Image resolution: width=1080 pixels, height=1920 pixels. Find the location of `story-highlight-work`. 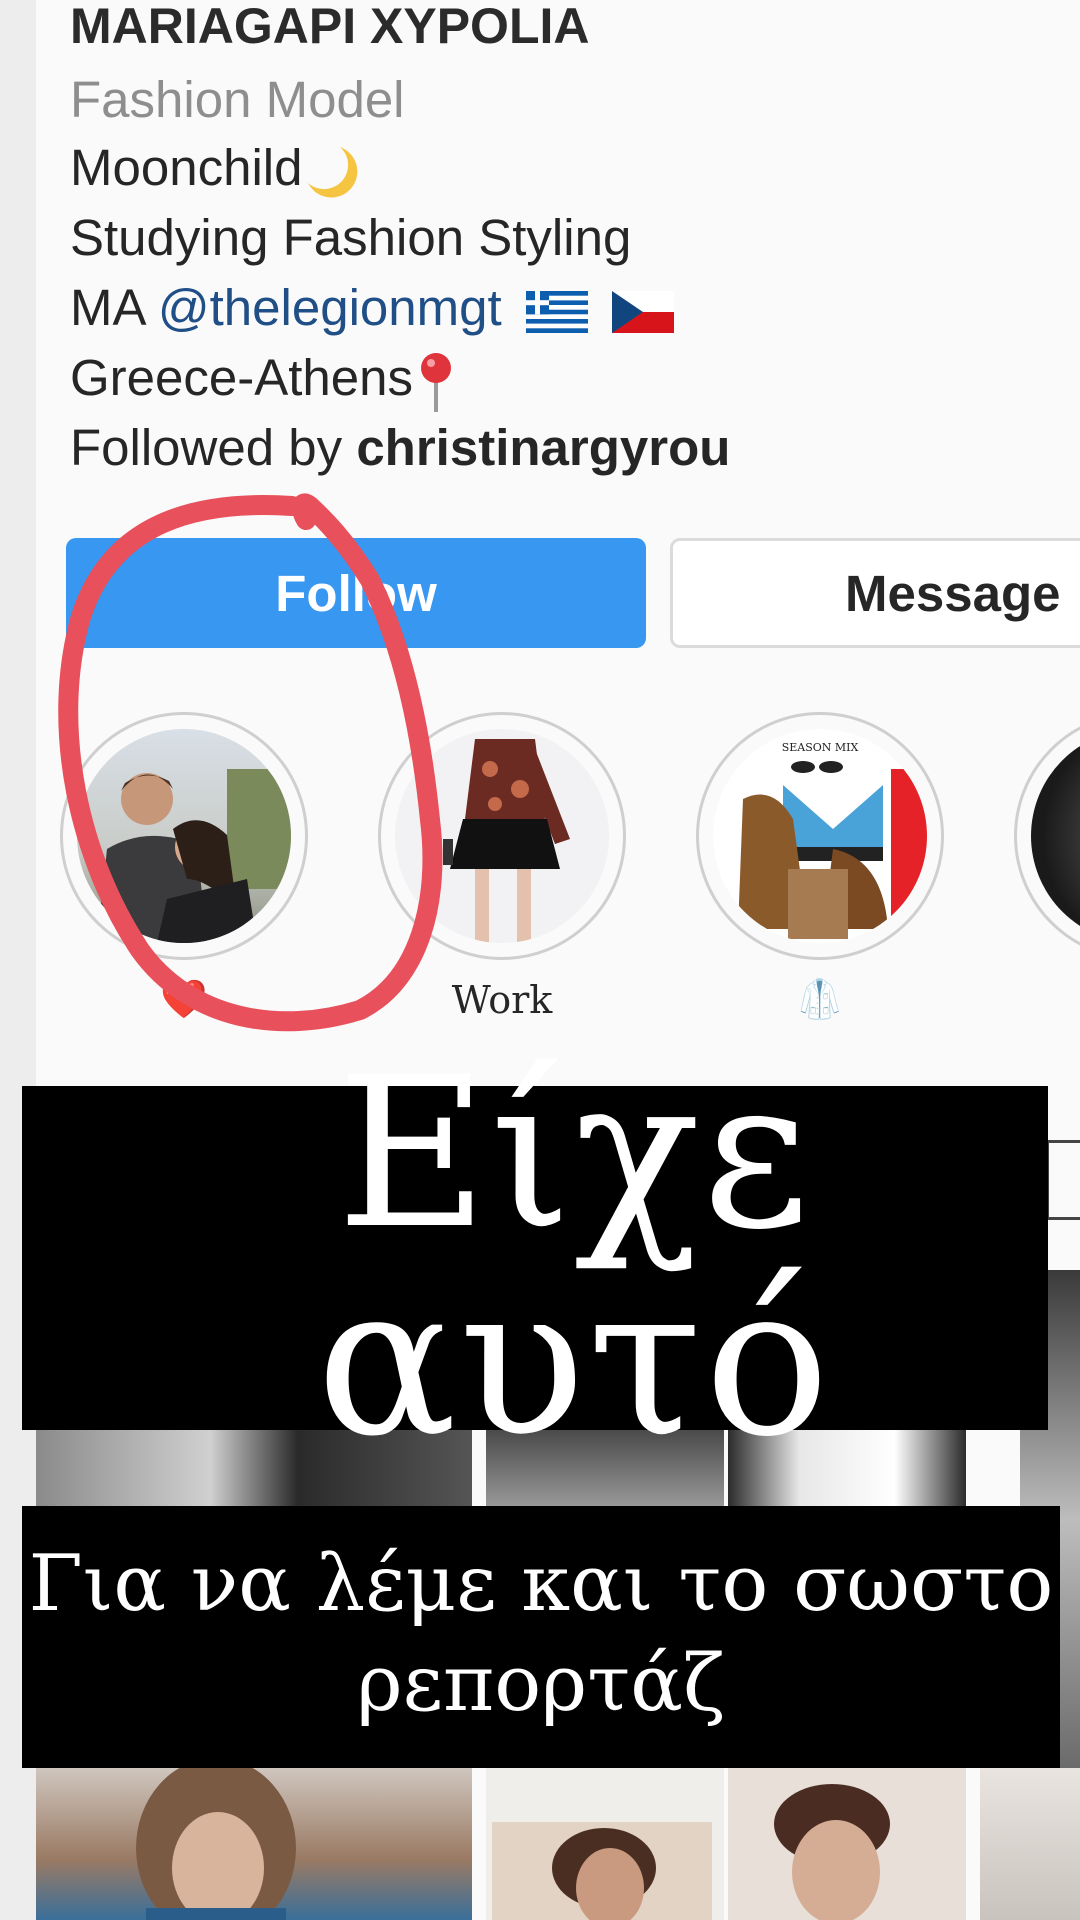

story-highlight-work is located at coordinates (502, 836).